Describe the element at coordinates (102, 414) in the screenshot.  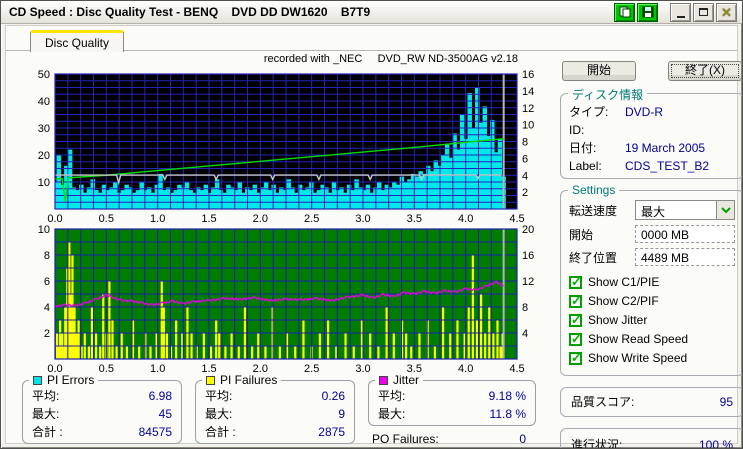
I see `stat-row: 最大: 45` at that location.